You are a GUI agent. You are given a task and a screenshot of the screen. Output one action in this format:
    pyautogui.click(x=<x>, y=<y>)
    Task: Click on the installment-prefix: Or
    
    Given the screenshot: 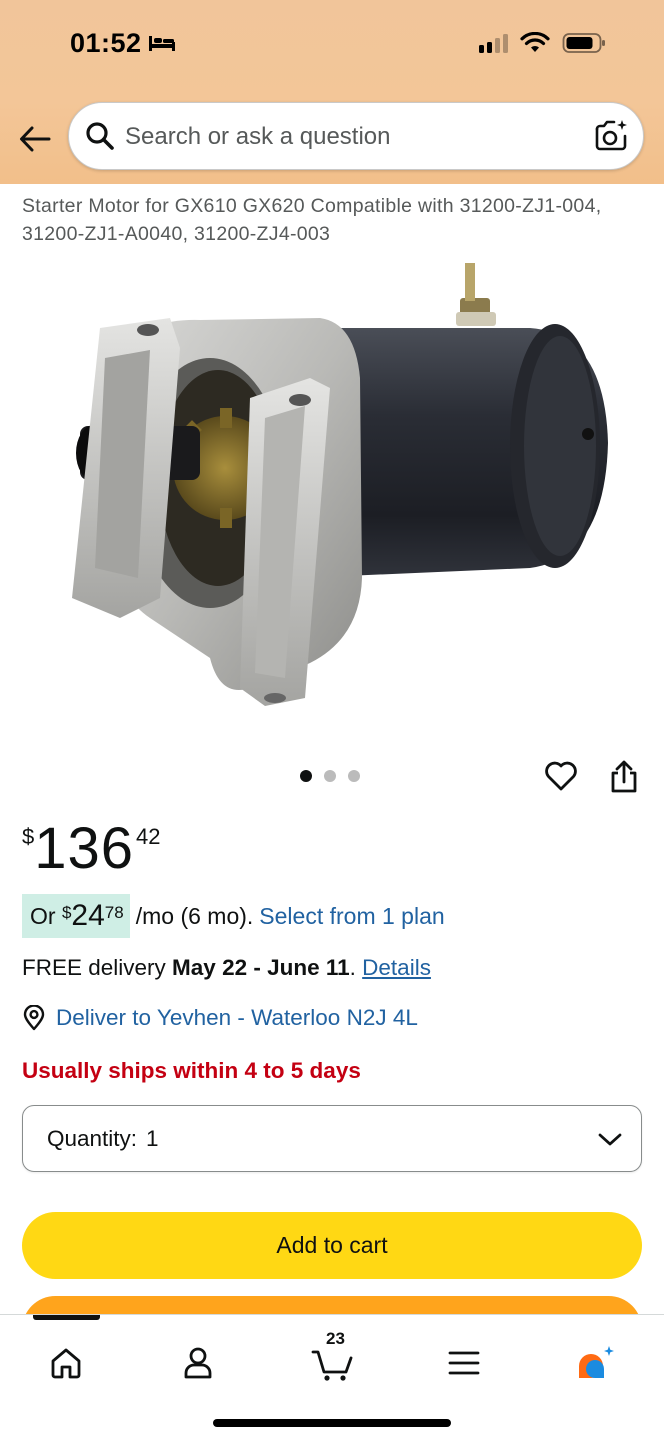 What is the action you would take?
    pyautogui.click(x=46, y=915)
    